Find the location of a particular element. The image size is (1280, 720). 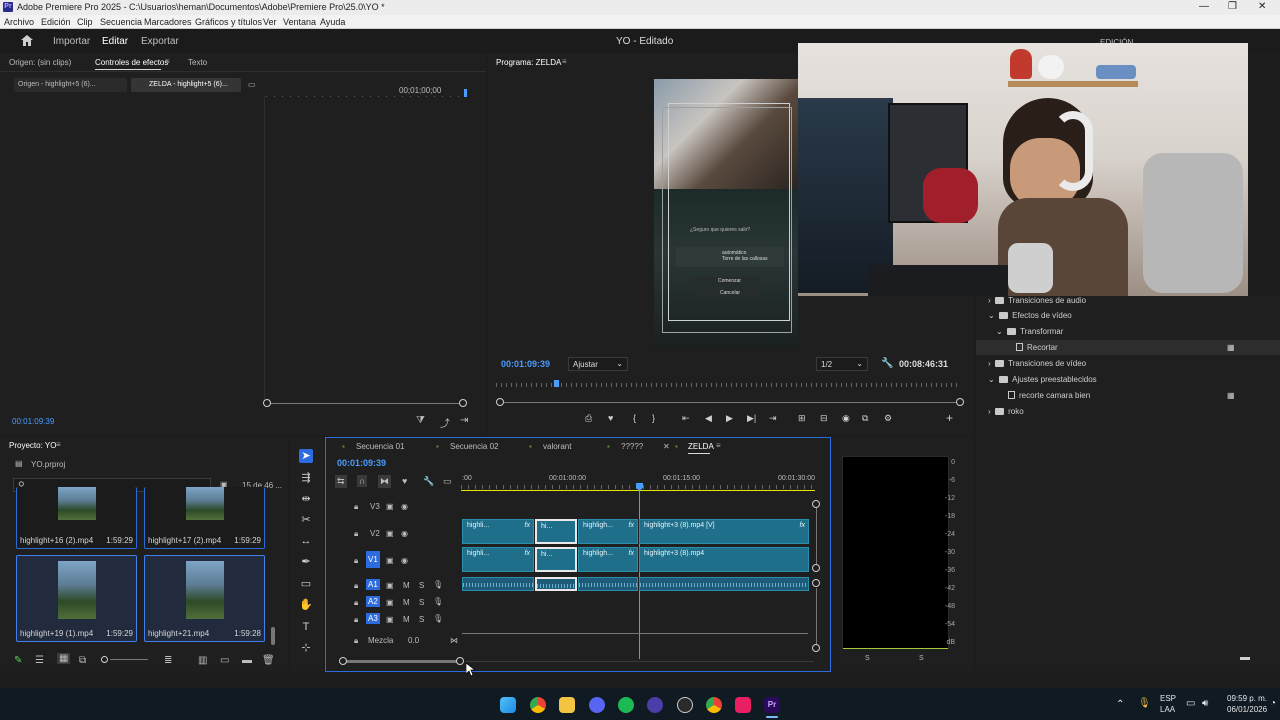

clip-v2-3: highligh... fx is located at coordinates (608, 531).